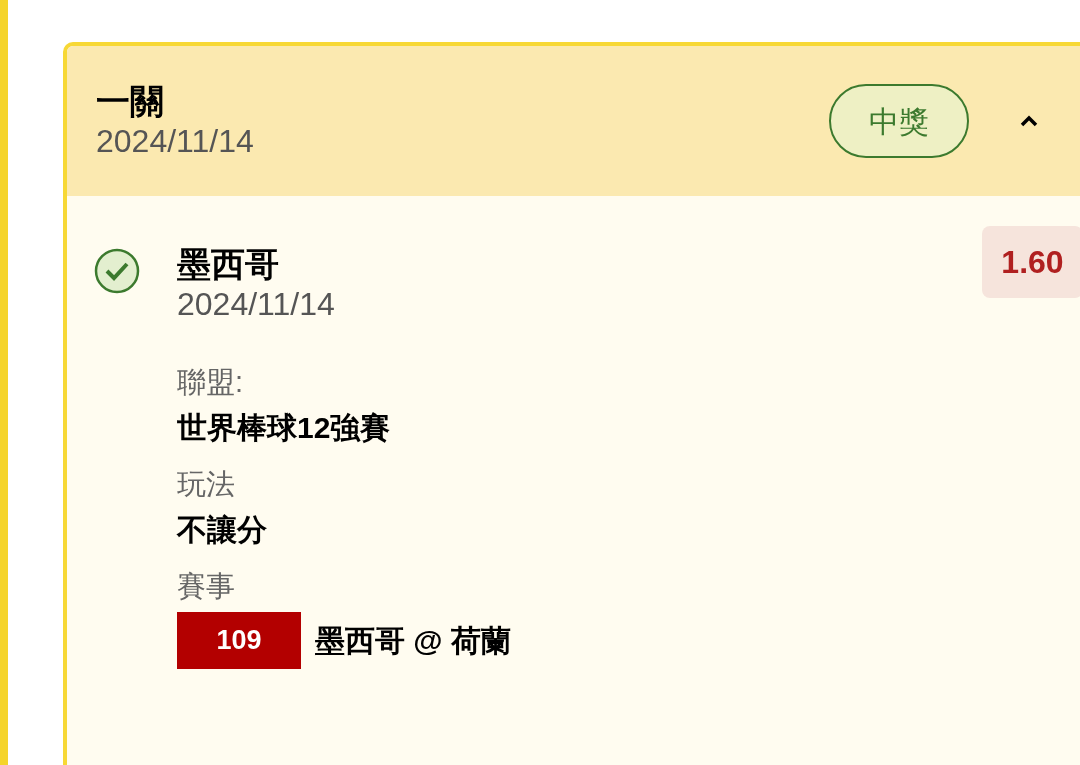 This screenshot has width=1080, height=765. I want to click on bet-type: 一關, so click(130, 101).